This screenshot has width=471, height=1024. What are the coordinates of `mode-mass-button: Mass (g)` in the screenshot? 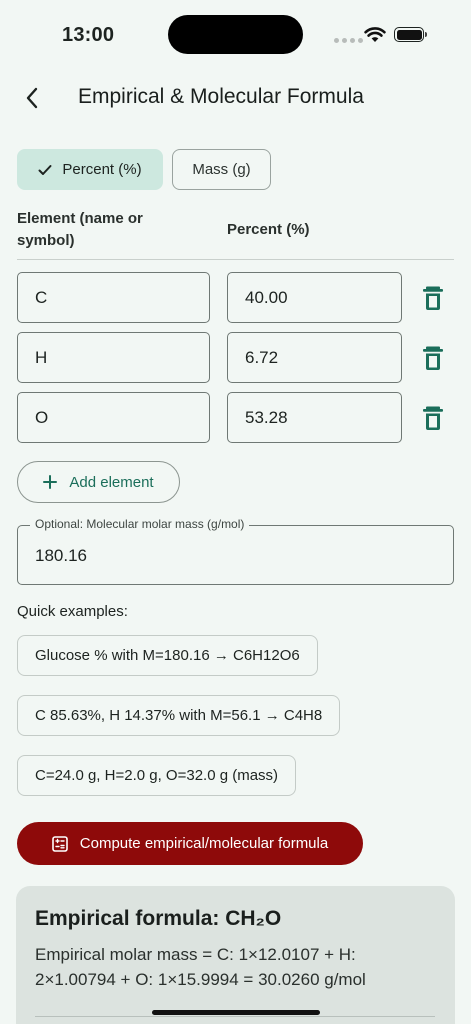 It's located at (221, 169).